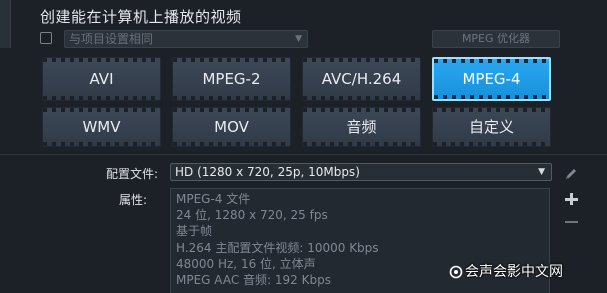 This screenshot has height=293, width=607. Describe the element at coordinates (132, 200) in the screenshot. I see `properties-label: 属性:` at that location.